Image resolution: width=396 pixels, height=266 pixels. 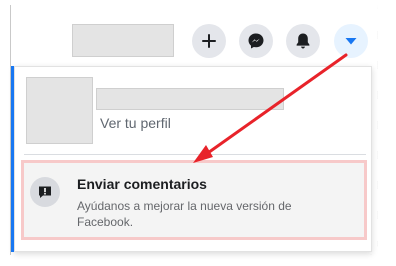 What do you see at coordinates (12, 159) in the screenshot?
I see `left-accent-stripe` at bounding box center [12, 159].